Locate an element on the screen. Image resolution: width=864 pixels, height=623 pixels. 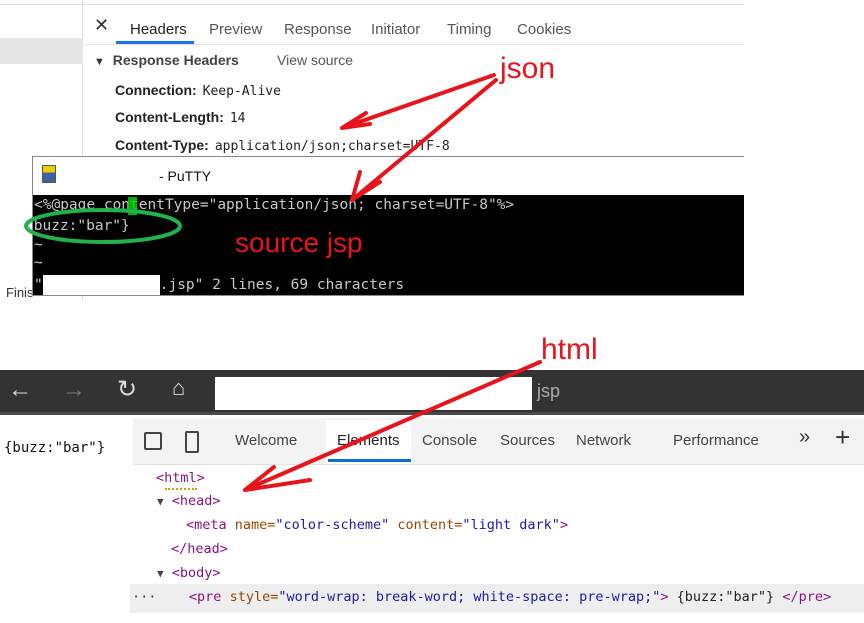
green-circle-annotation is located at coordinates (103, 226).